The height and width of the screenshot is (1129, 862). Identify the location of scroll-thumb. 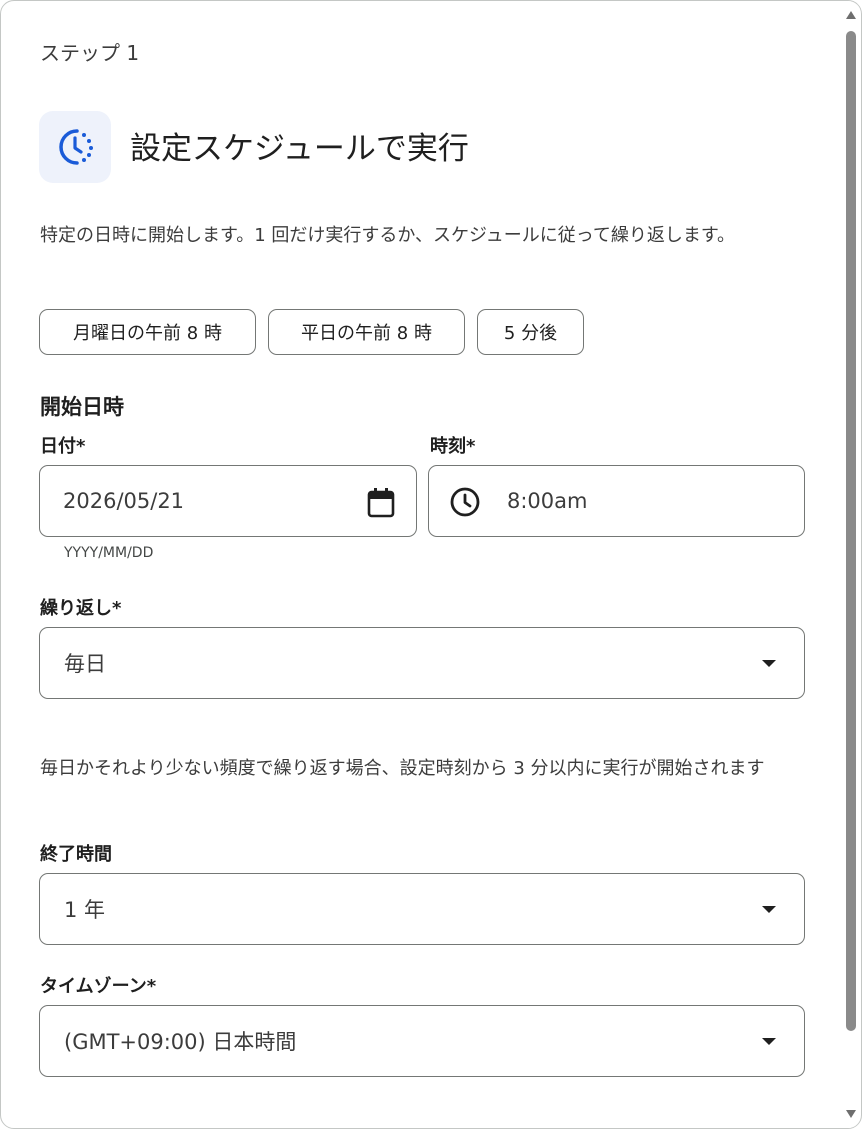
(851, 531).